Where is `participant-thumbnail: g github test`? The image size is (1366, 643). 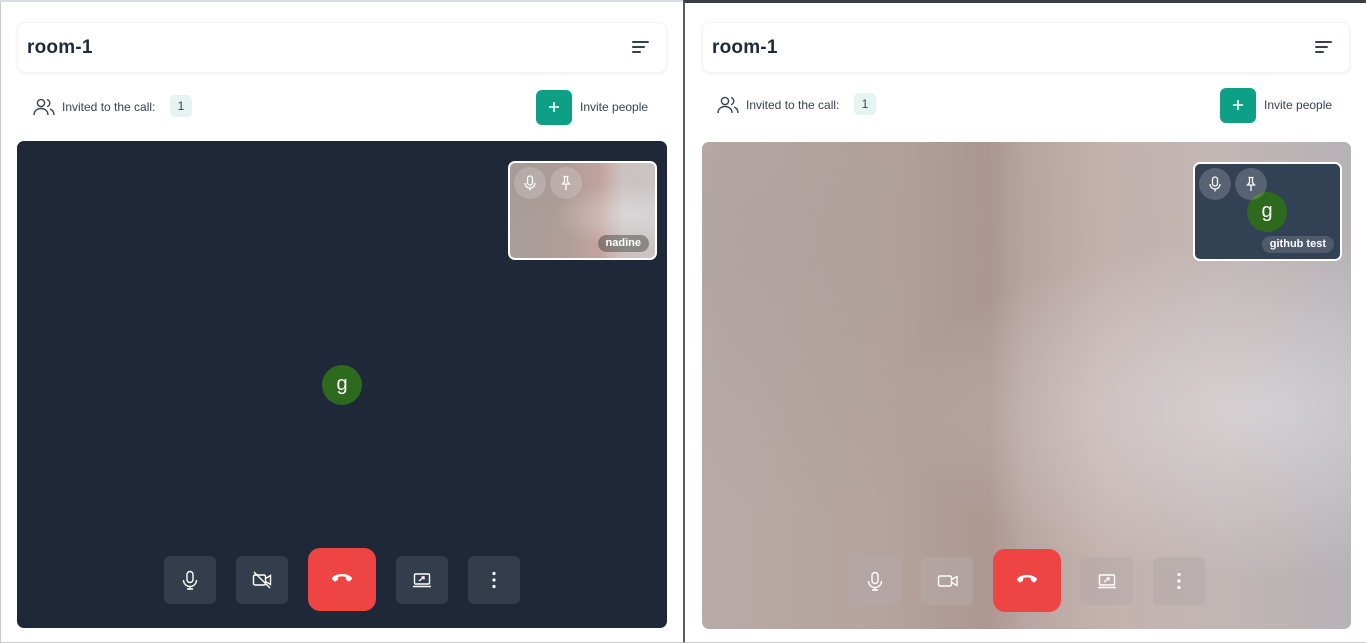
participant-thumbnail: g github test is located at coordinates (1267, 211).